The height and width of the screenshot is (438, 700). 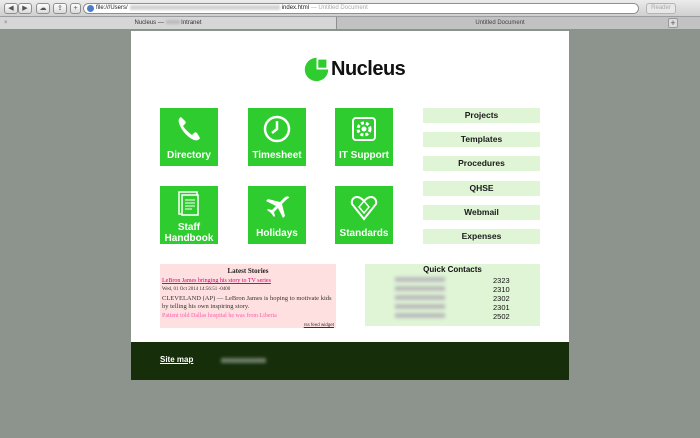 I want to click on tab-nucleus: × Nucleus — Intranet, so click(x=168, y=23).